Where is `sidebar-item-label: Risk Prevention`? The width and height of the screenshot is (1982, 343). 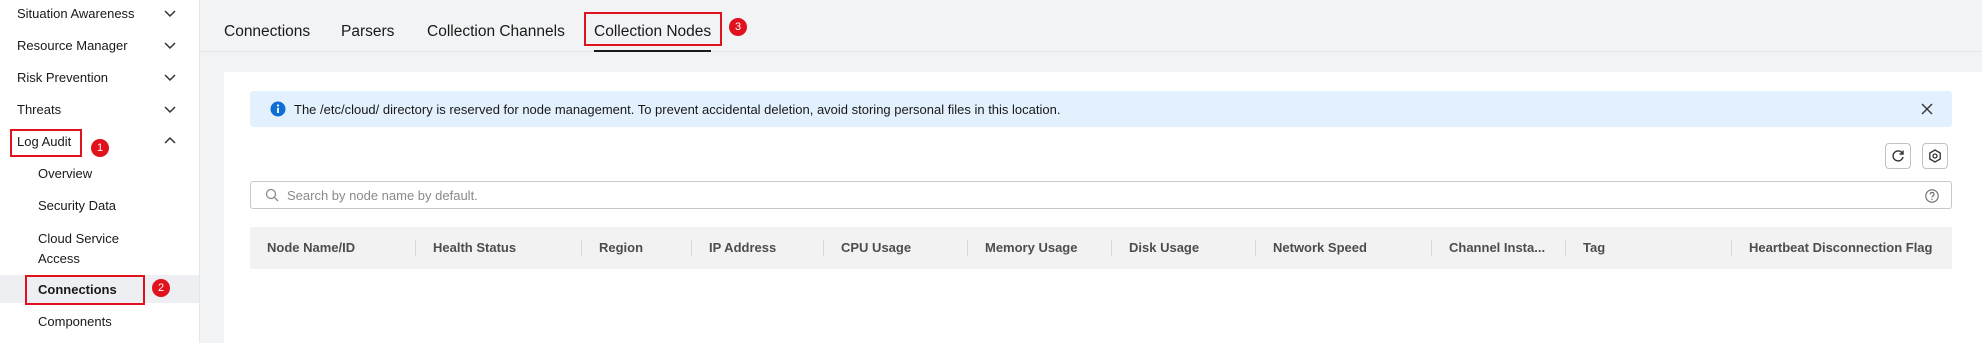 sidebar-item-label: Risk Prevention is located at coordinates (63, 77).